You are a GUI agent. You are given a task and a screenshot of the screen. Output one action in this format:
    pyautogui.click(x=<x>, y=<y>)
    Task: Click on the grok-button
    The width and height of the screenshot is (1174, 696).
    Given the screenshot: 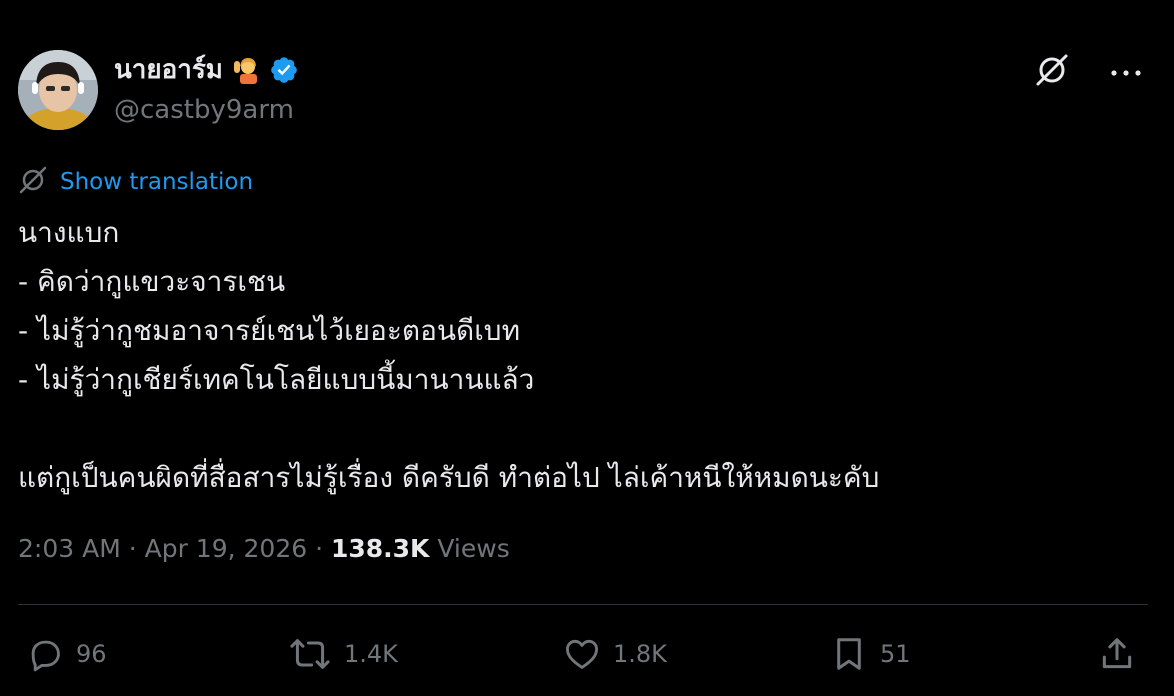 What is the action you would take?
    pyautogui.click(x=1052, y=72)
    